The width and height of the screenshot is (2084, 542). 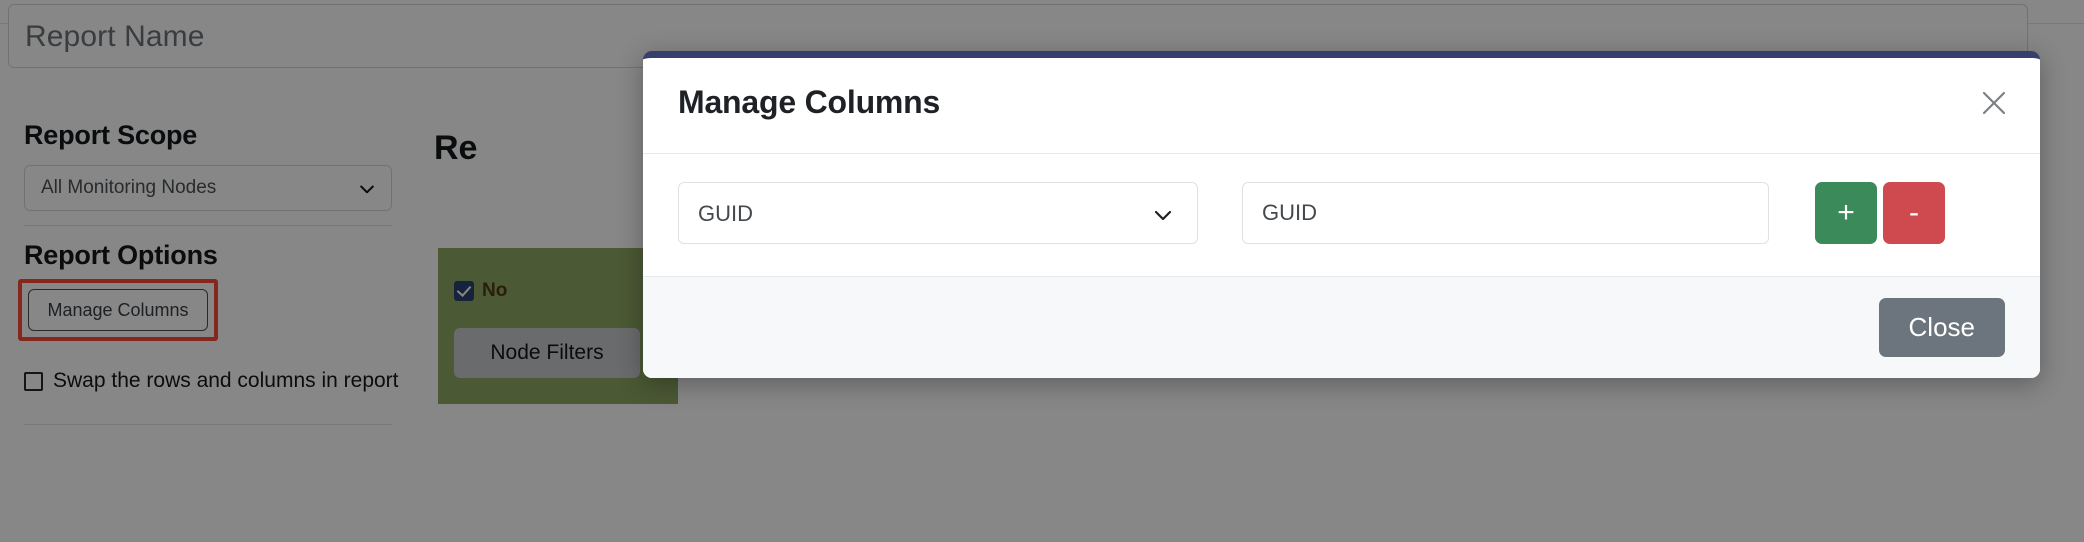 I want to click on swap-rows-columns-label: Swap the rows and columns in report, so click(x=226, y=380).